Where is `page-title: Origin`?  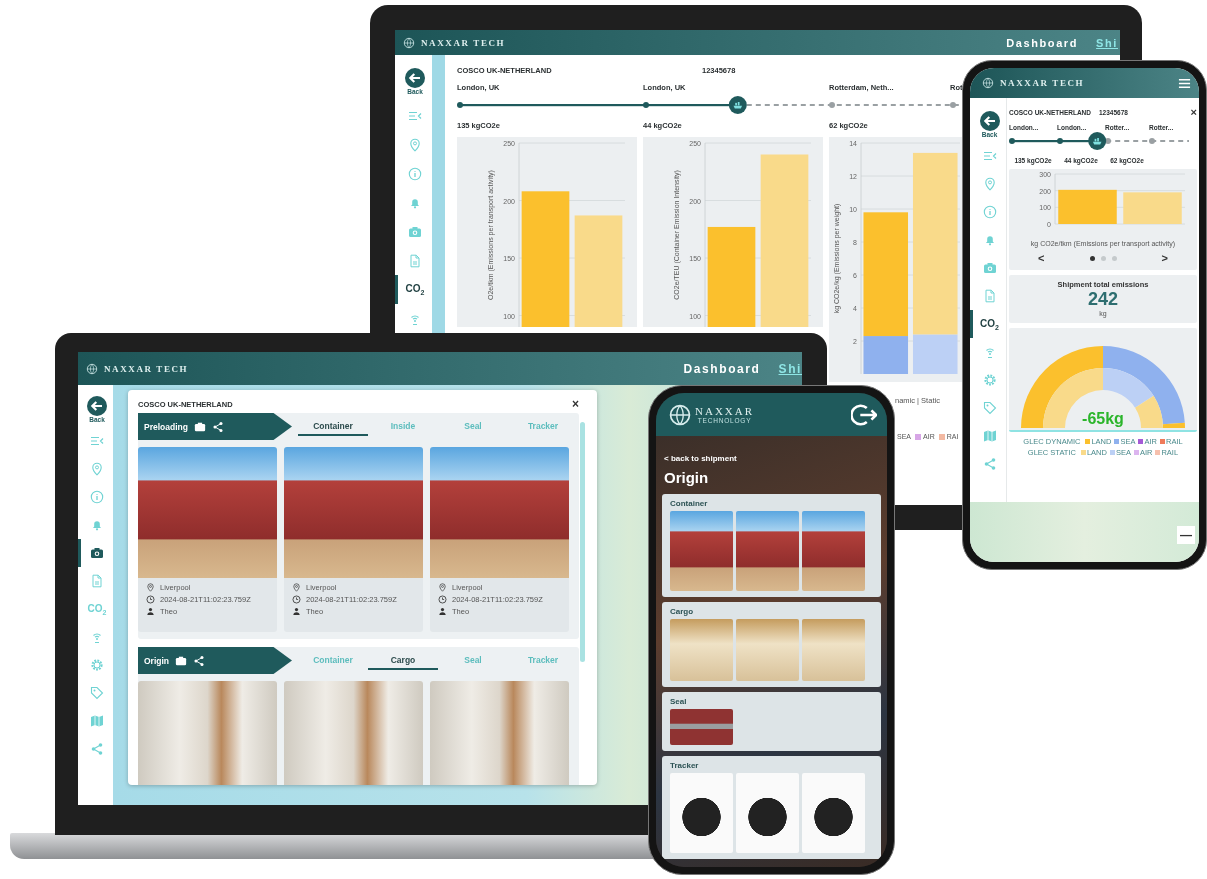
page-title: Origin is located at coordinates (687, 477).